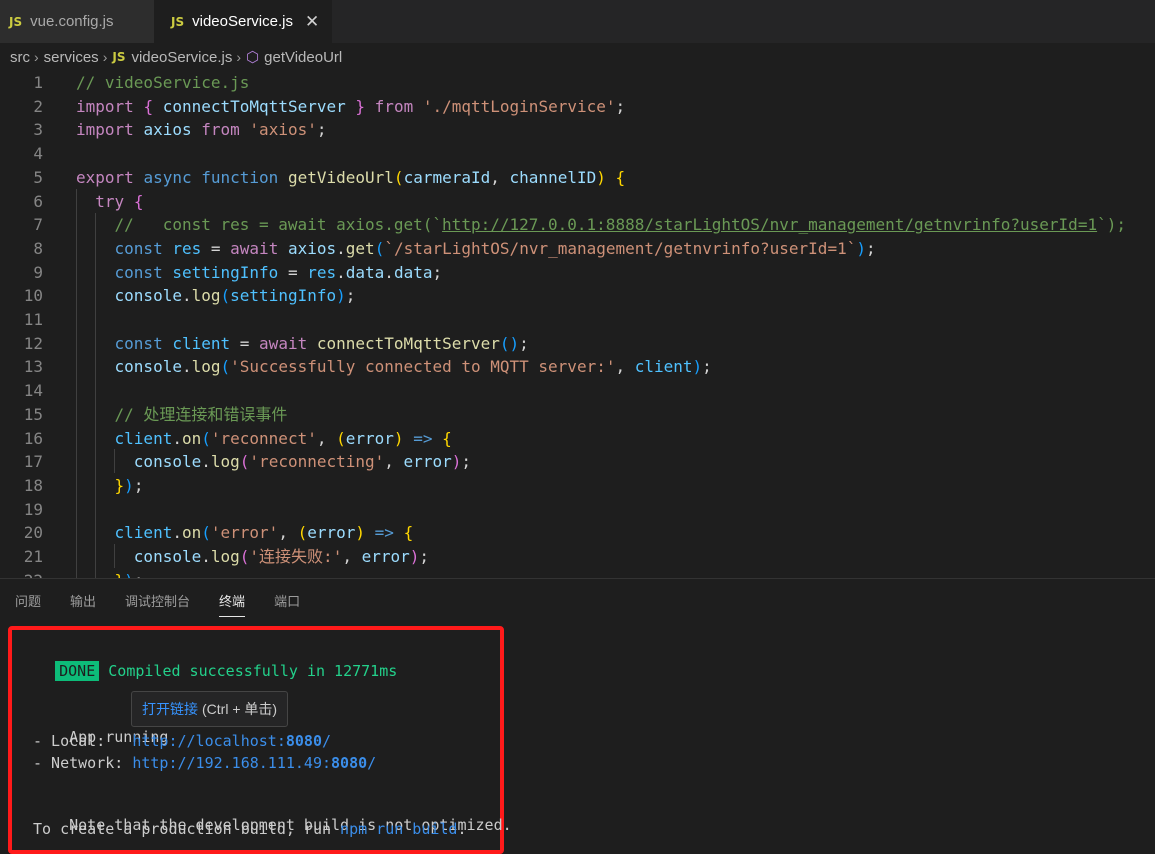  I want to click on code-token: (), so click(509, 343).